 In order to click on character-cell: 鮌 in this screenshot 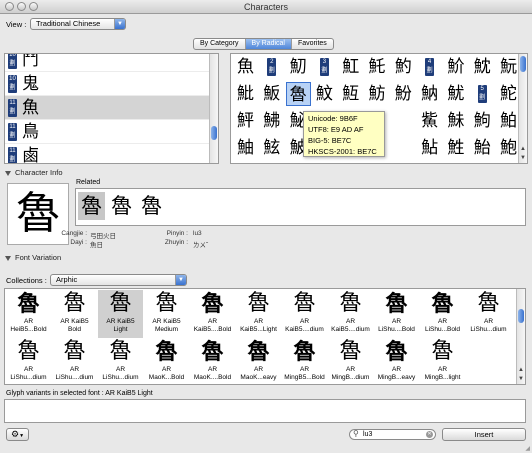, I will do `click(271, 148)`.